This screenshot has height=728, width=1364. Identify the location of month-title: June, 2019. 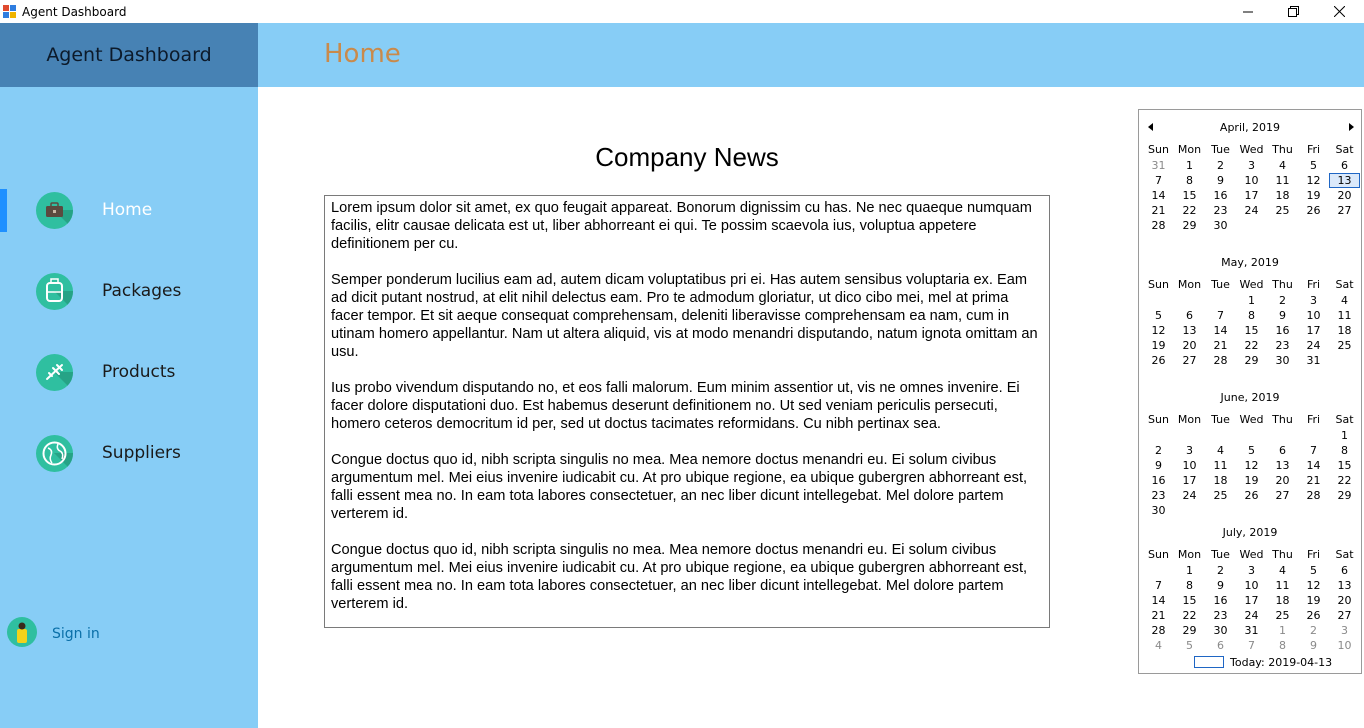
(1250, 397).